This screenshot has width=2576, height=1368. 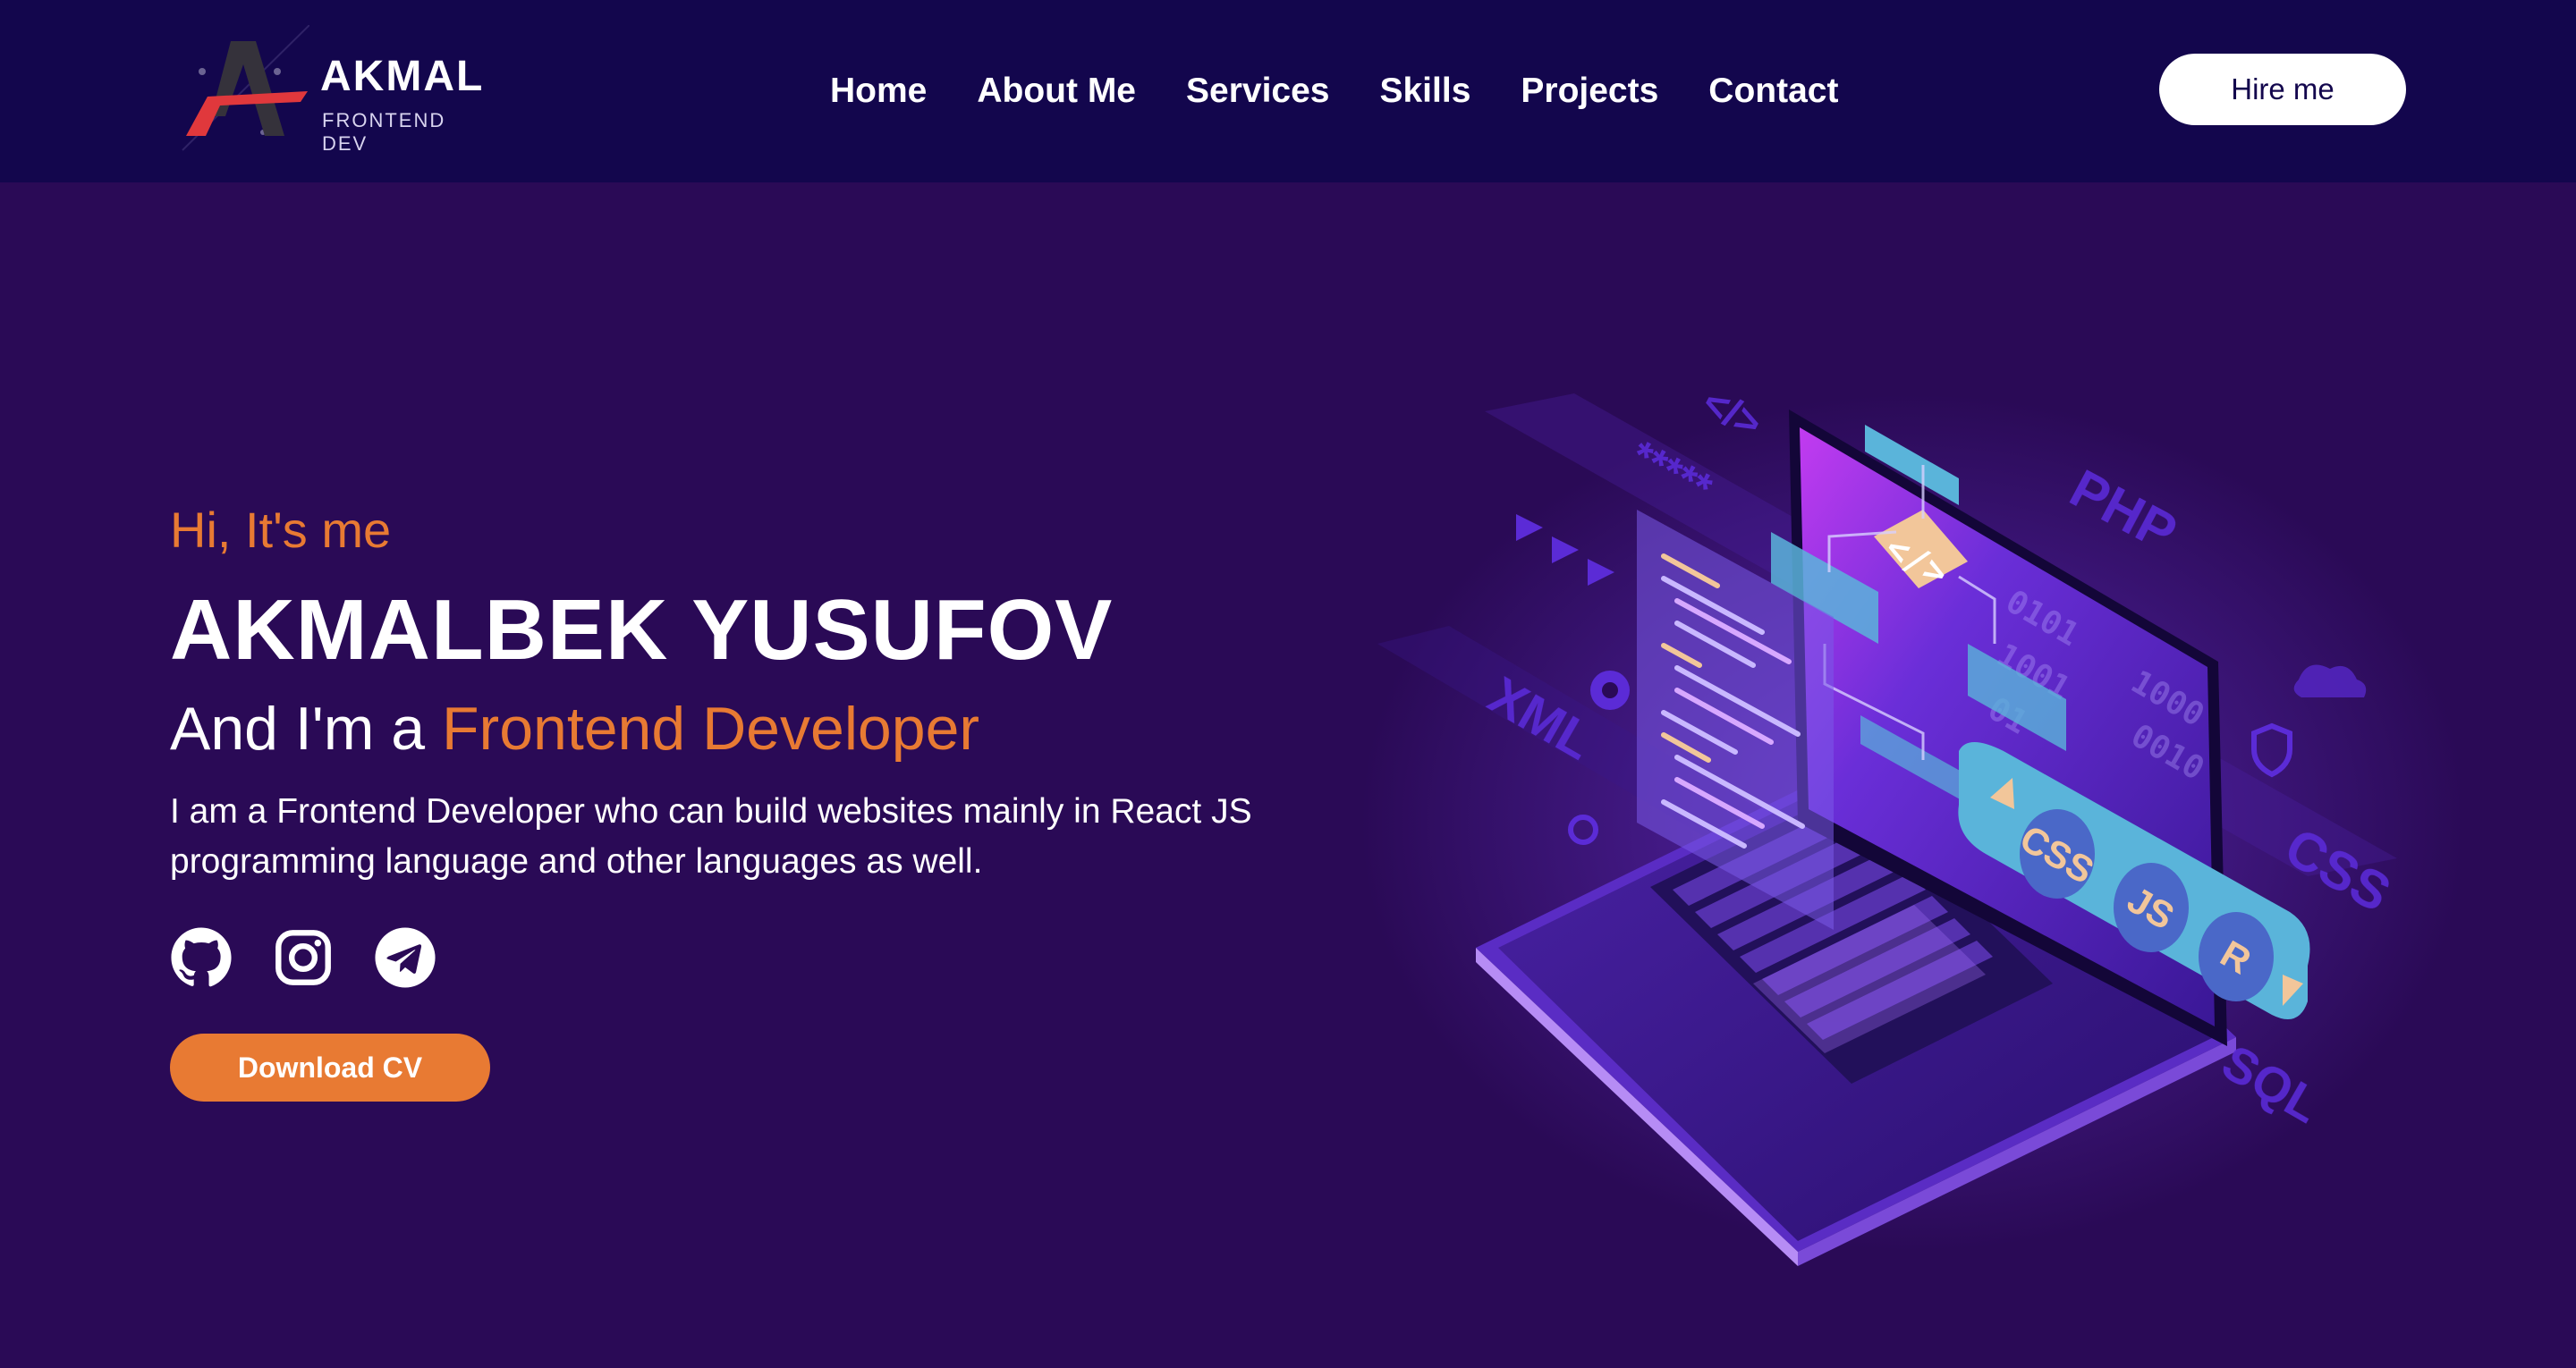 What do you see at coordinates (384, 132) in the screenshot?
I see `brand-tagline: FRONTEND DEV` at bounding box center [384, 132].